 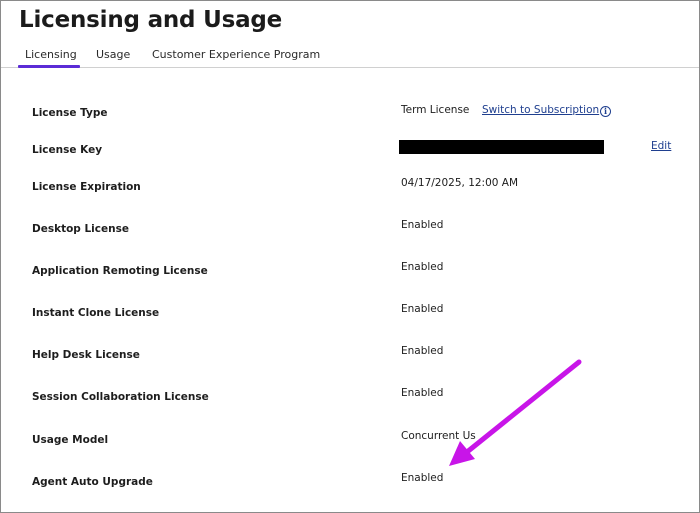 What do you see at coordinates (70, 440) in the screenshot?
I see `usage-model-label: Usage Model` at bounding box center [70, 440].